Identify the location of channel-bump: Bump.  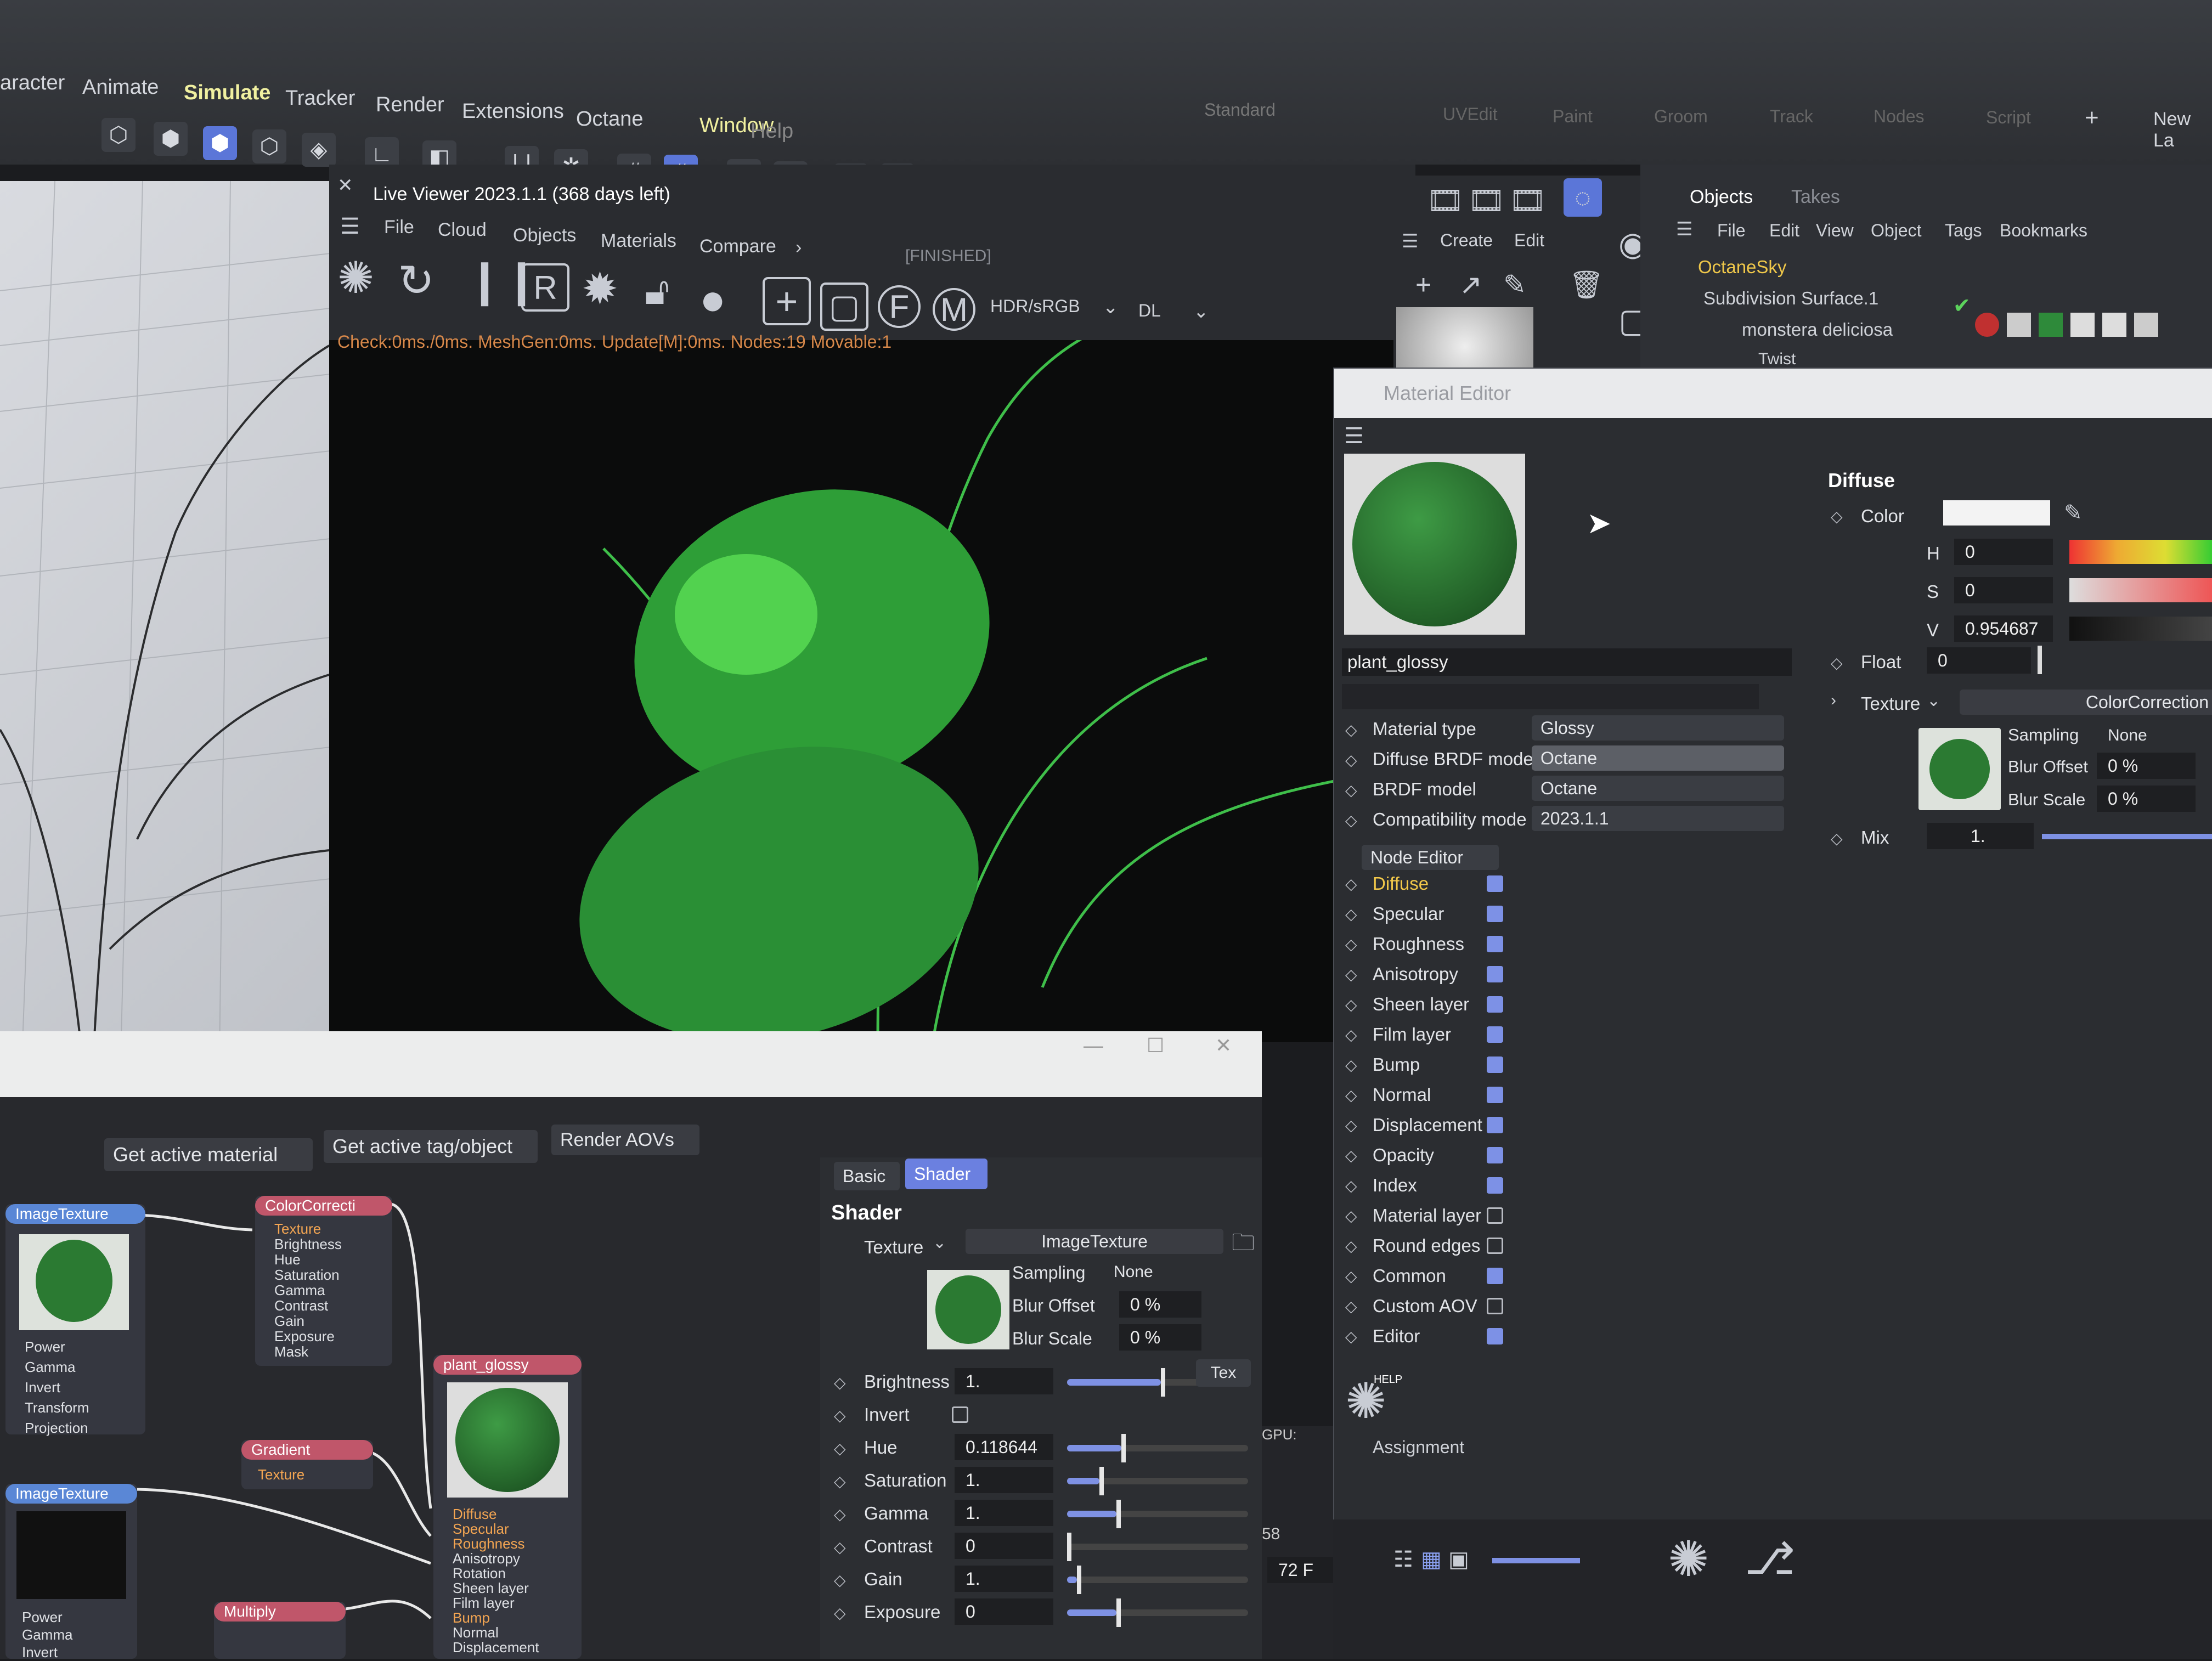
(1396, 1065).